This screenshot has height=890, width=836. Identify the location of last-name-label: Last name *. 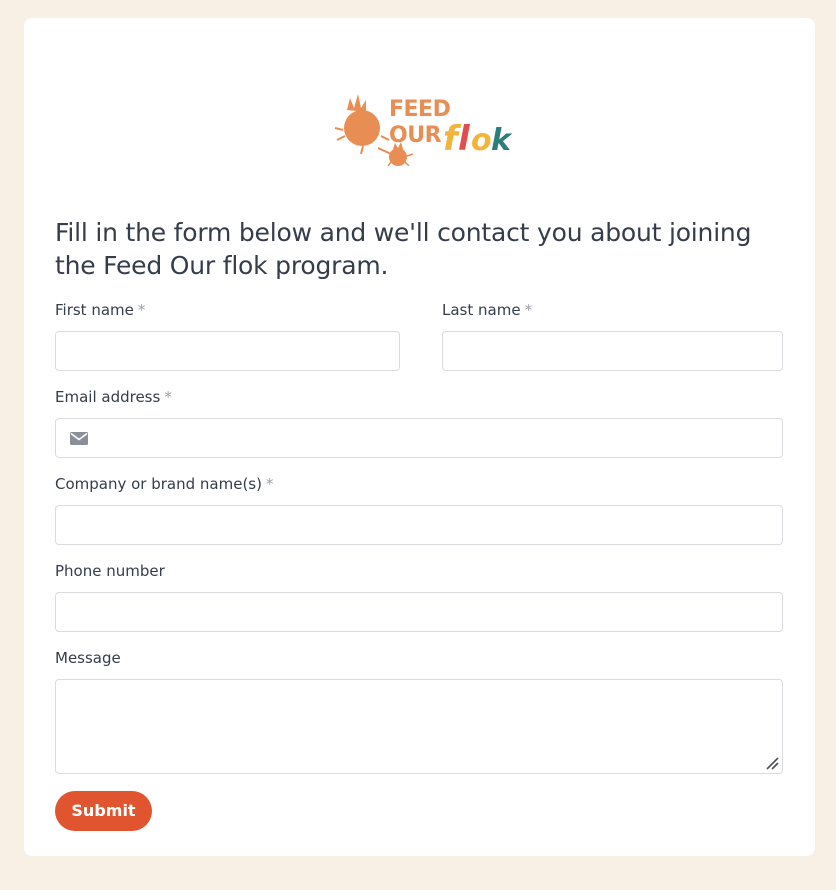
(487, 310).